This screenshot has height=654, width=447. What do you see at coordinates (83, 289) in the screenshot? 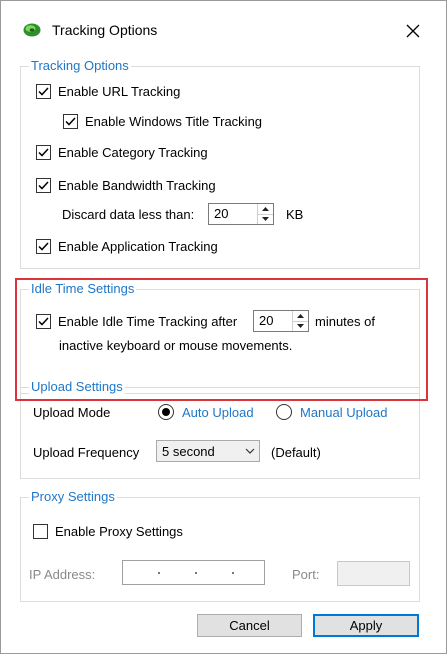
I see `idle-time-settings-legend: Idle Time Settings` at bounding box center [83, 289].